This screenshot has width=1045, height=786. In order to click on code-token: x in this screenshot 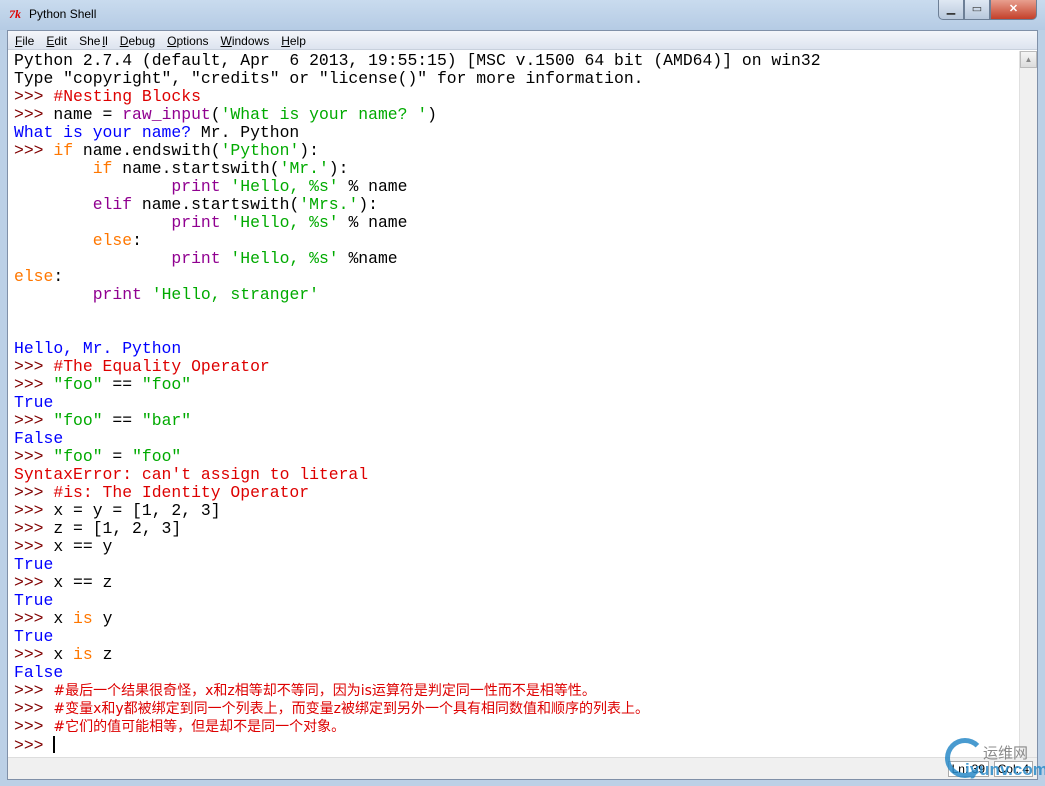, I will do `click(63, 654)`.